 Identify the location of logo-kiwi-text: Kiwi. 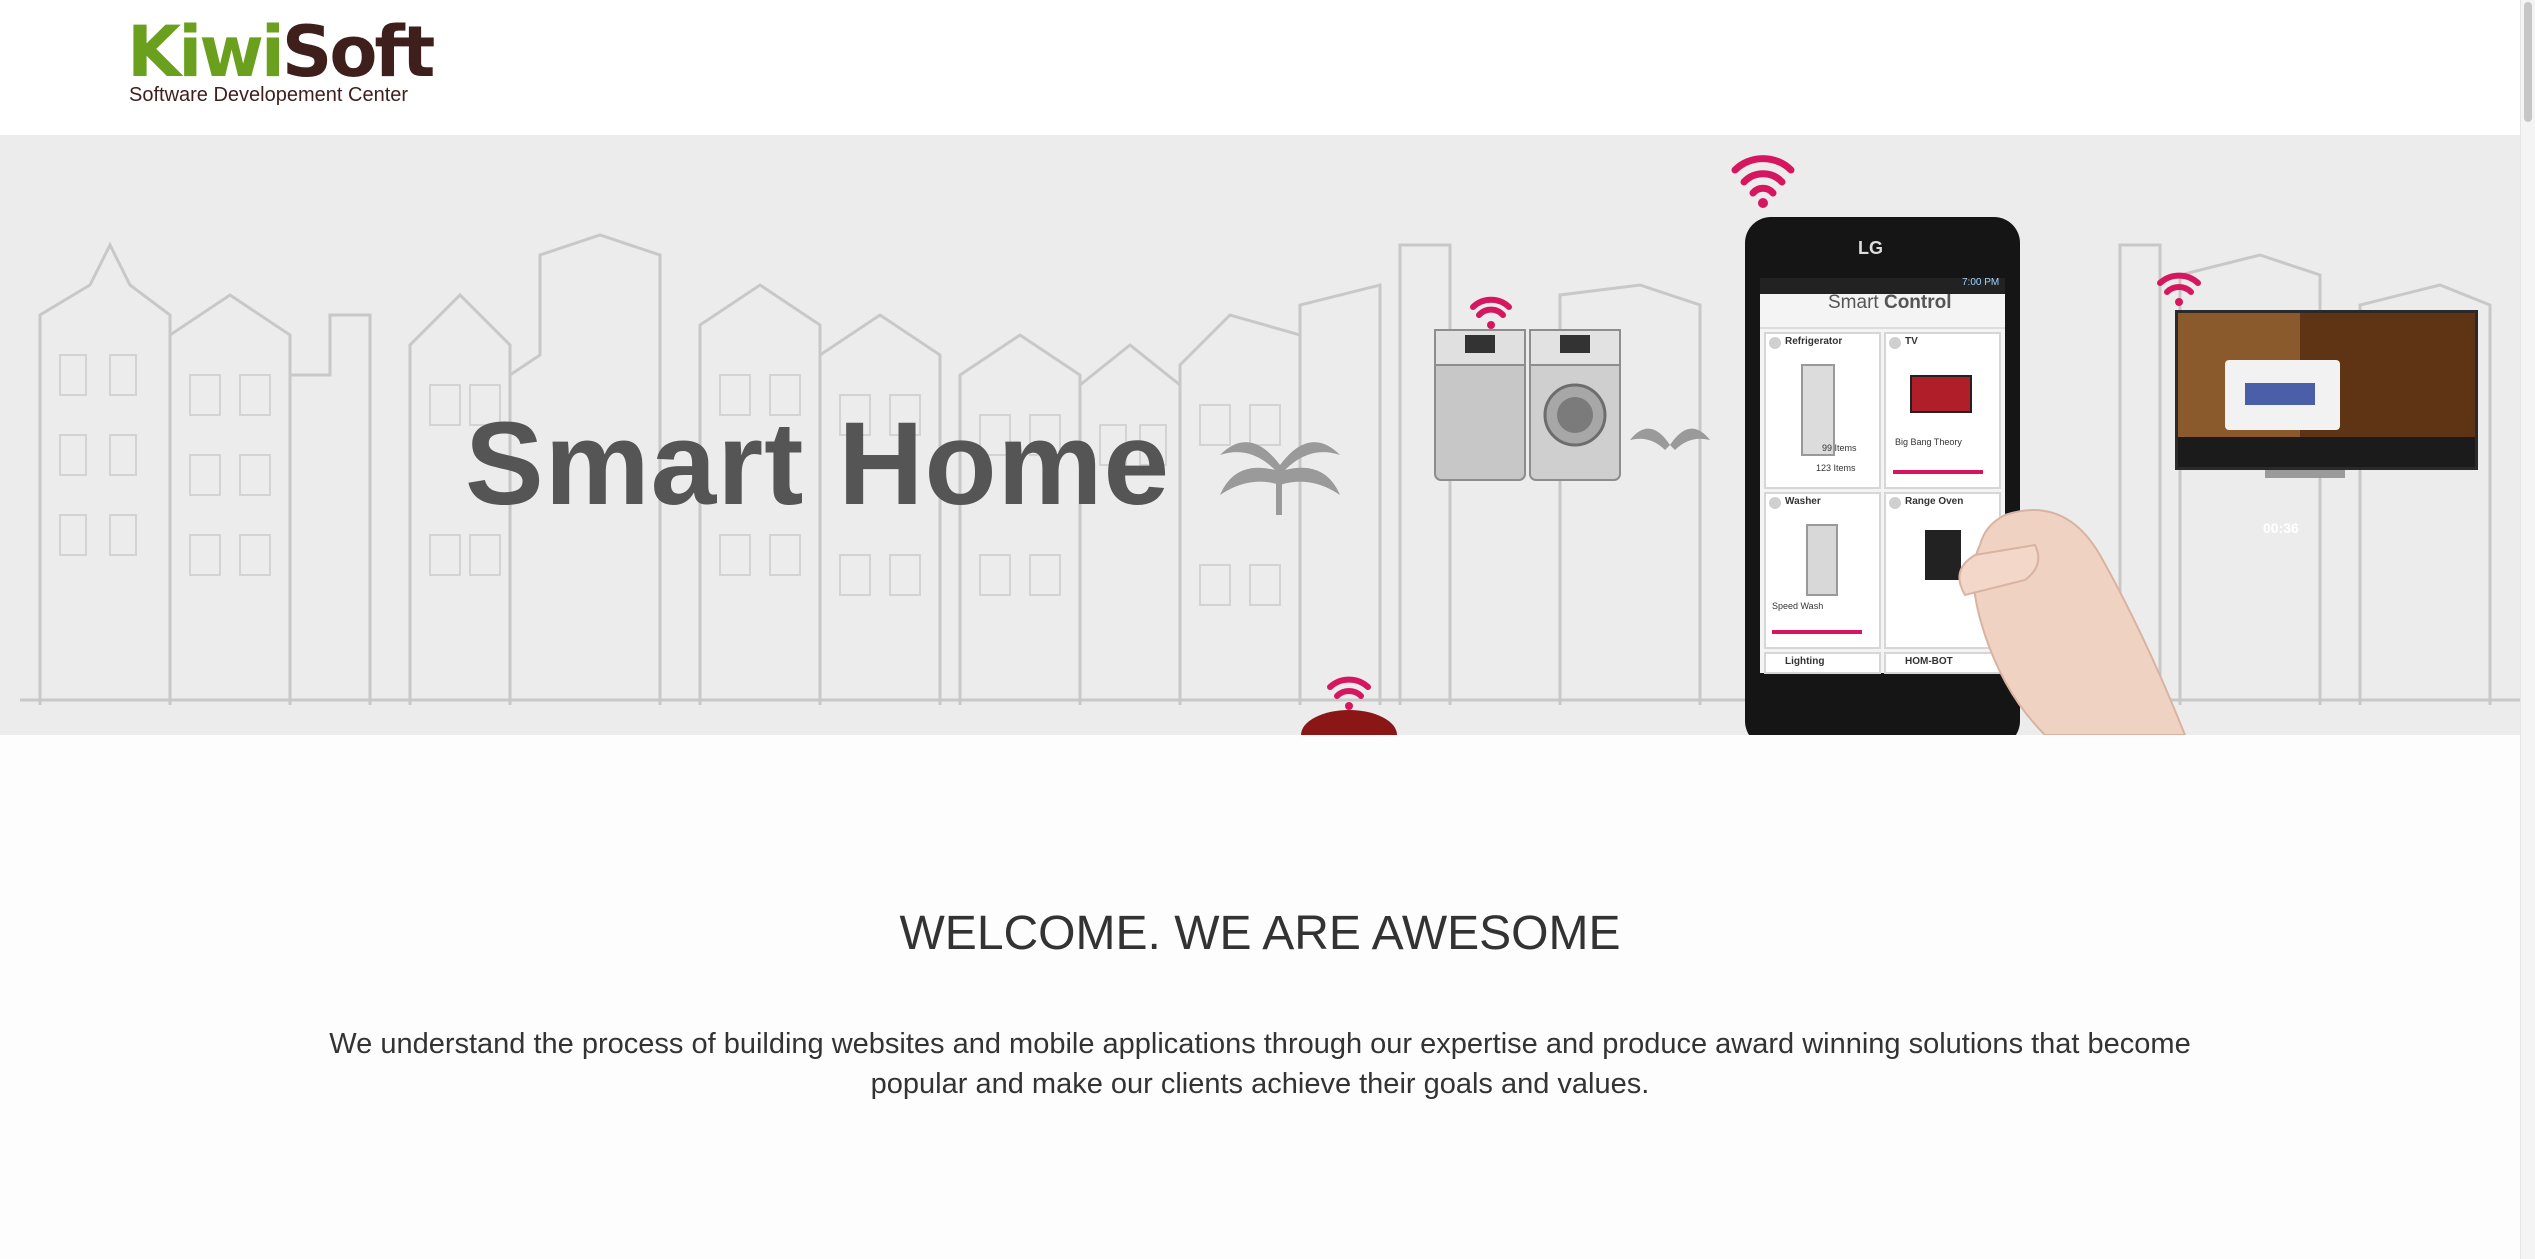
(206, 52).